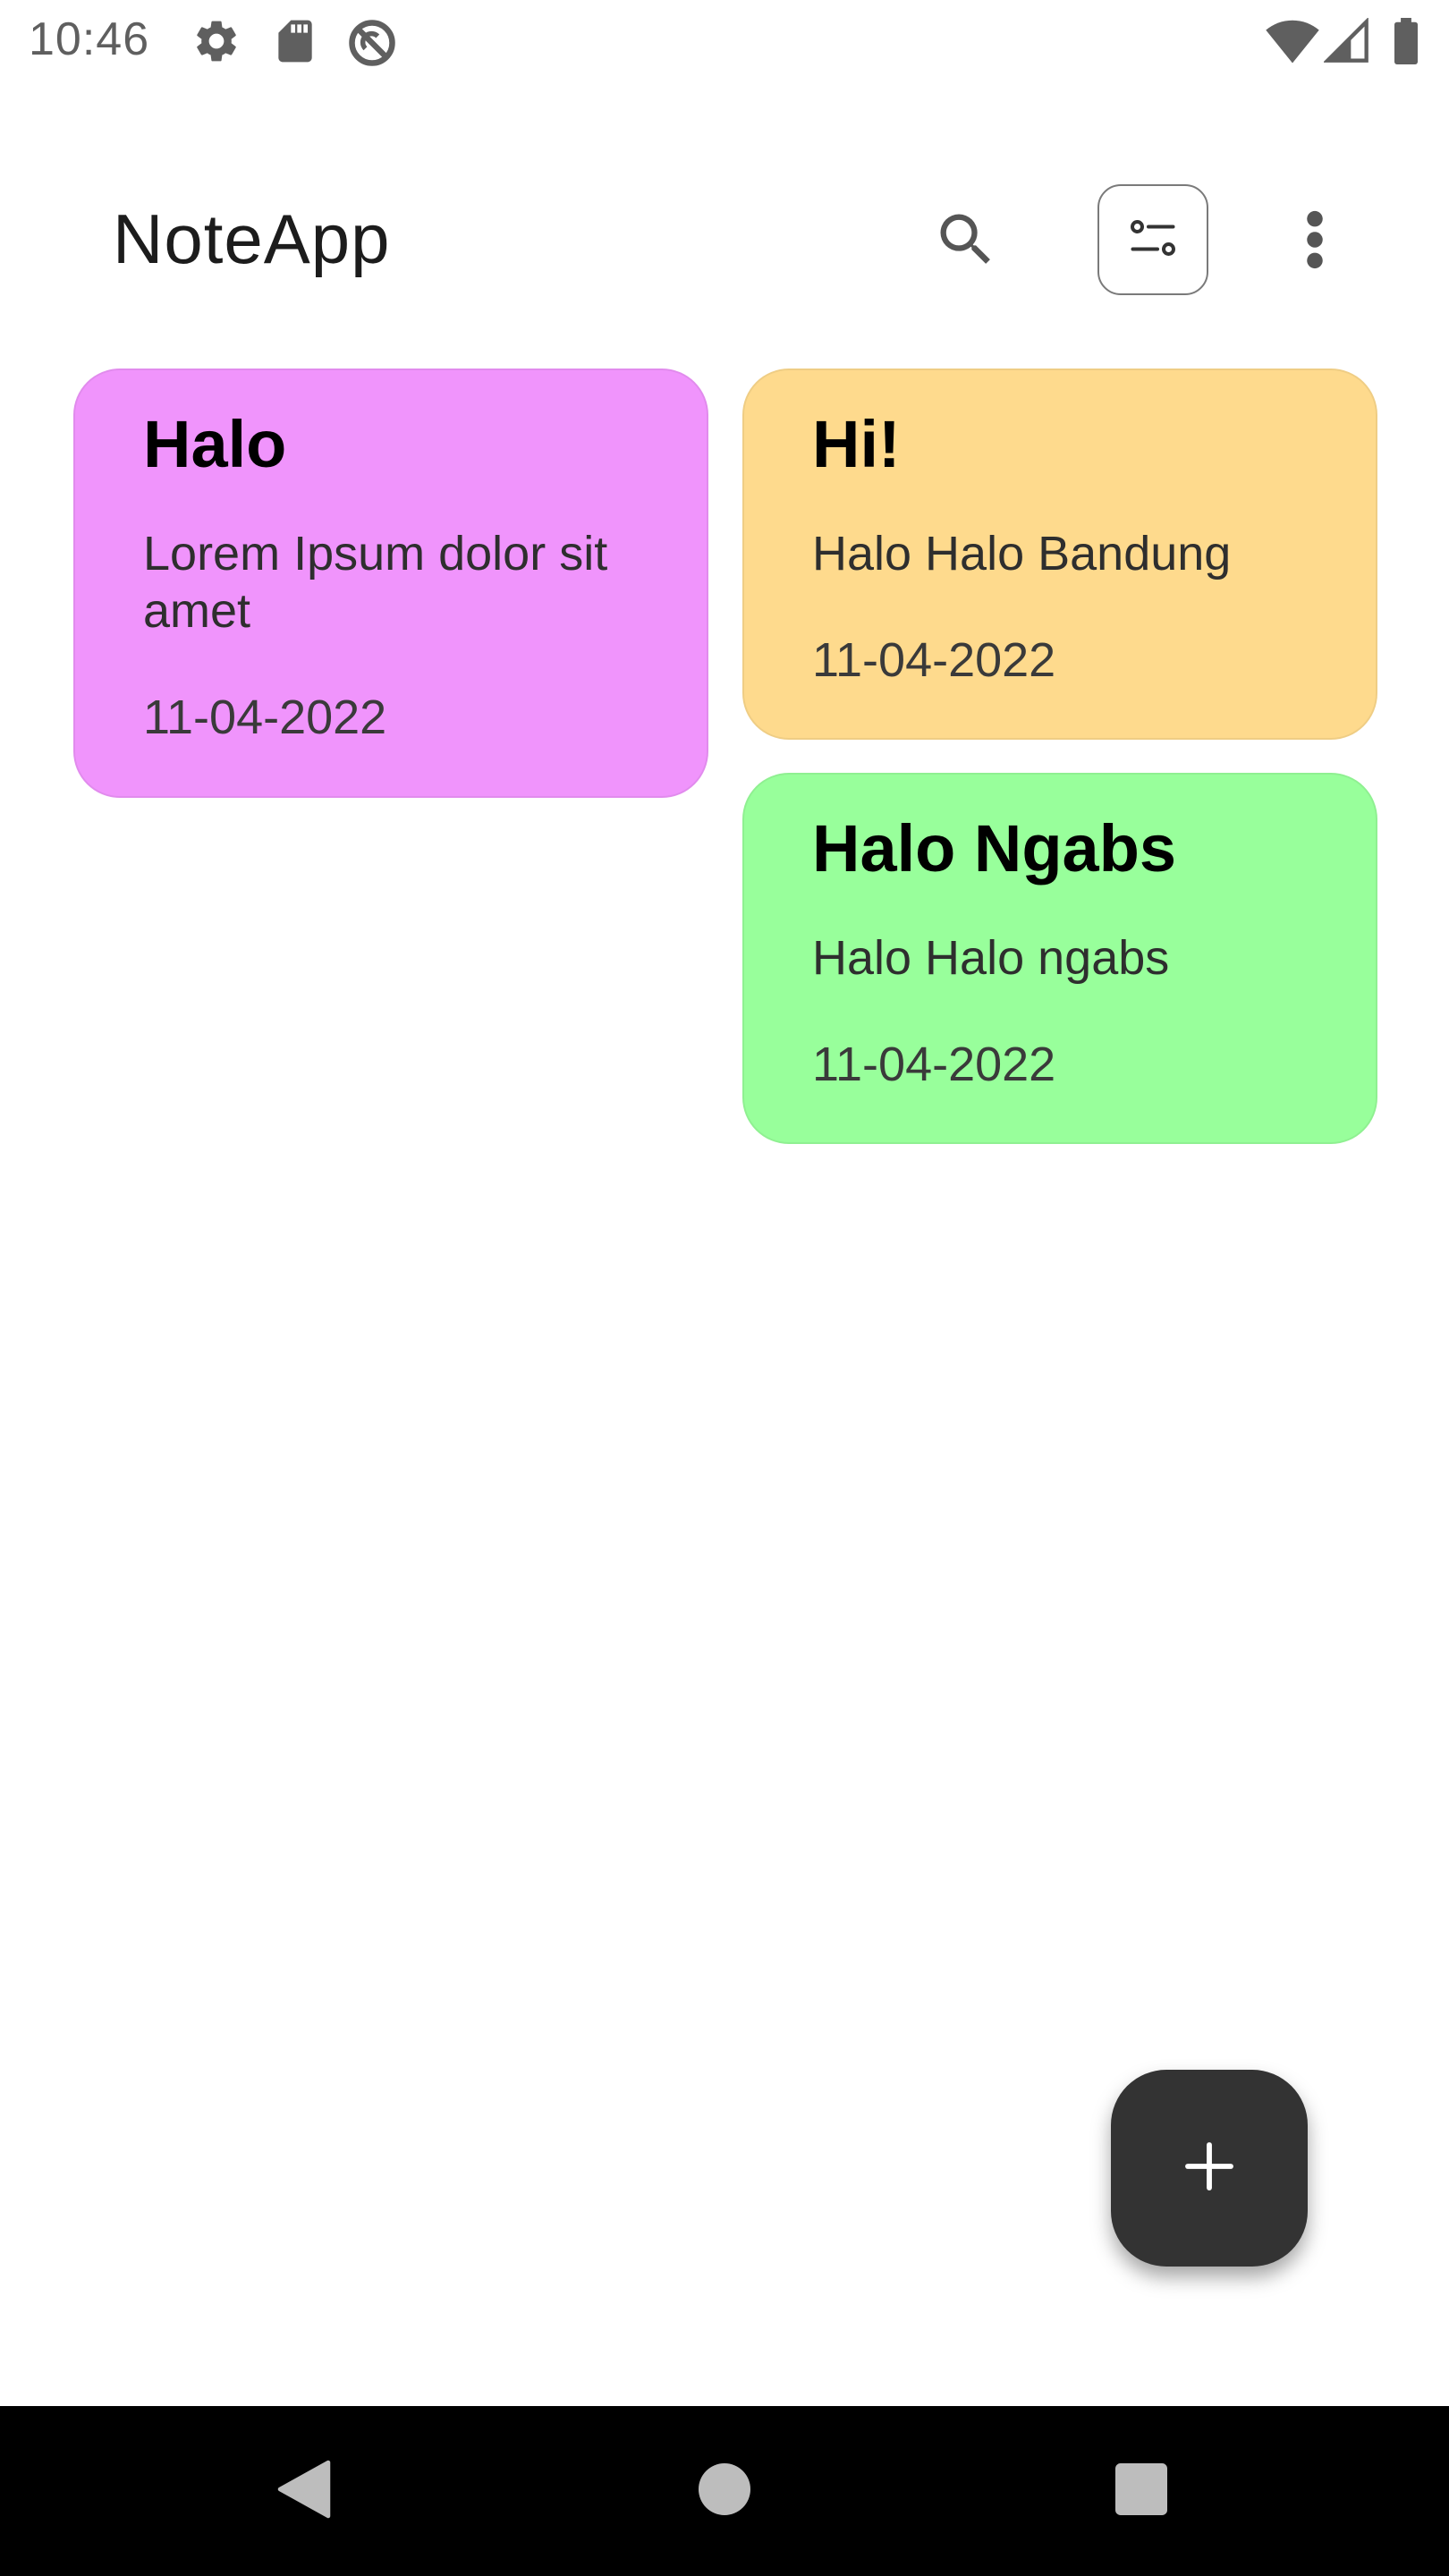 Image resolution: width=1449 pixels, height=2576 pixels. I want to click on plus-icon, so click(1209, 2168).